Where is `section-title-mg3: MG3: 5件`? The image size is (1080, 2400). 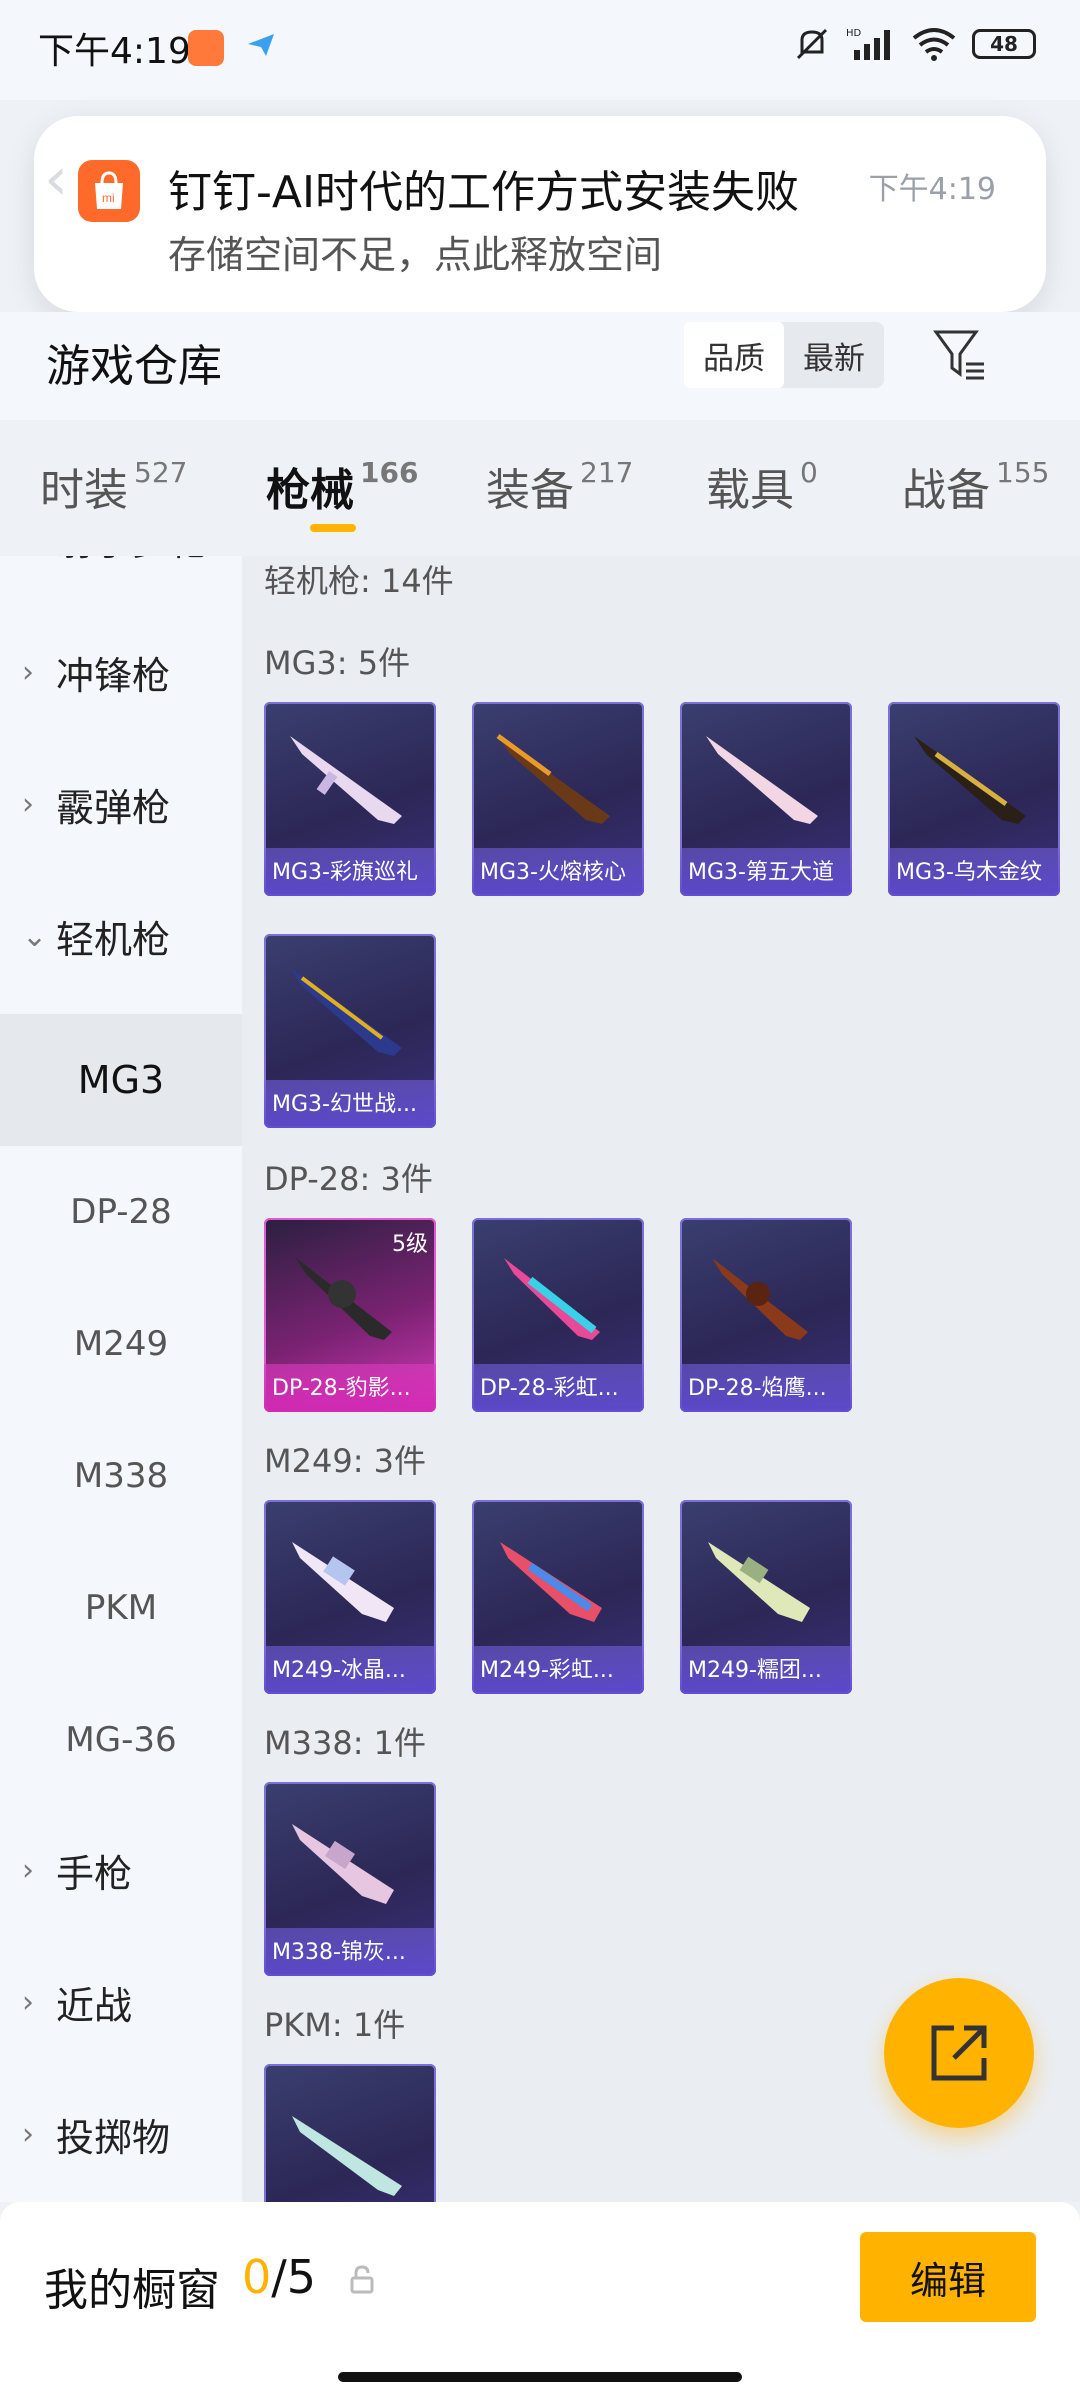
section-title-mg3: MG3: 5件 is located at coordinates (337, 663).